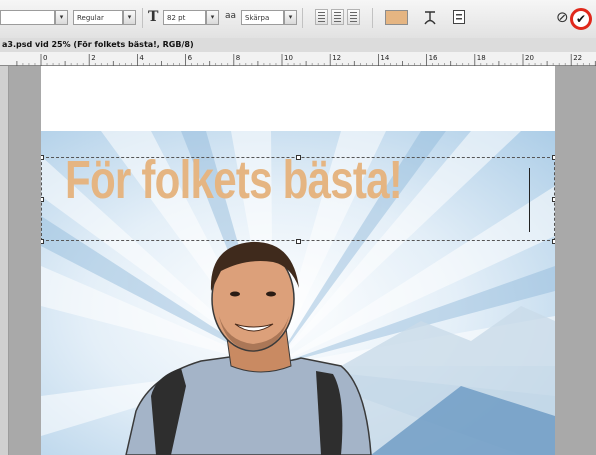 This screenshot has height=455, width=596. Describe the element at coordinates (321, 17) in the screenshot. I see `align-left-button` at that location.